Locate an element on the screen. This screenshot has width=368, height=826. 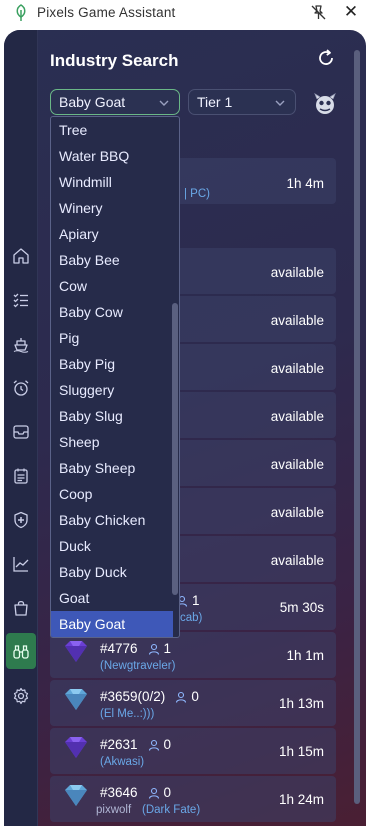
dropdown-scrollbar is located at coordinates (175, 449).